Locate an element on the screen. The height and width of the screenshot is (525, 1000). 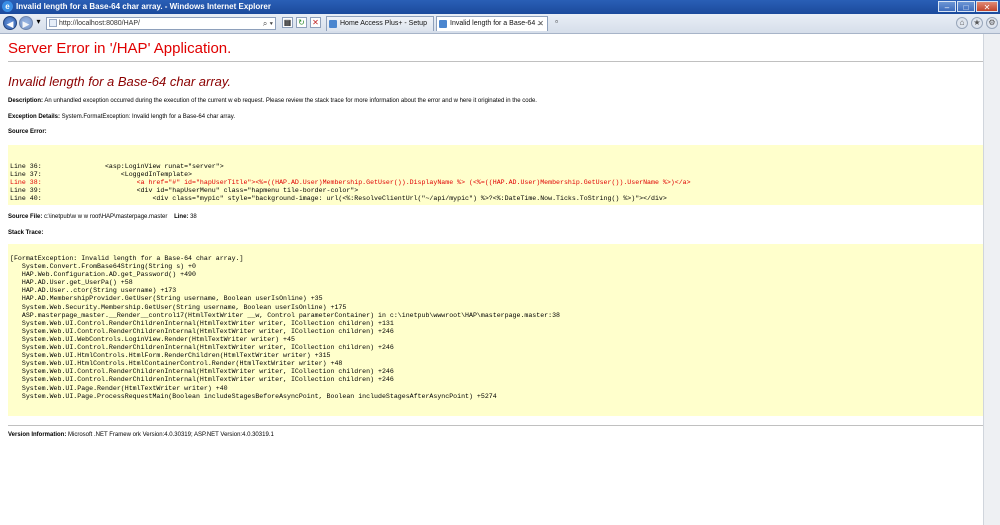
search-icon: ⌕ ▾ is located at coordinates (268, 23).